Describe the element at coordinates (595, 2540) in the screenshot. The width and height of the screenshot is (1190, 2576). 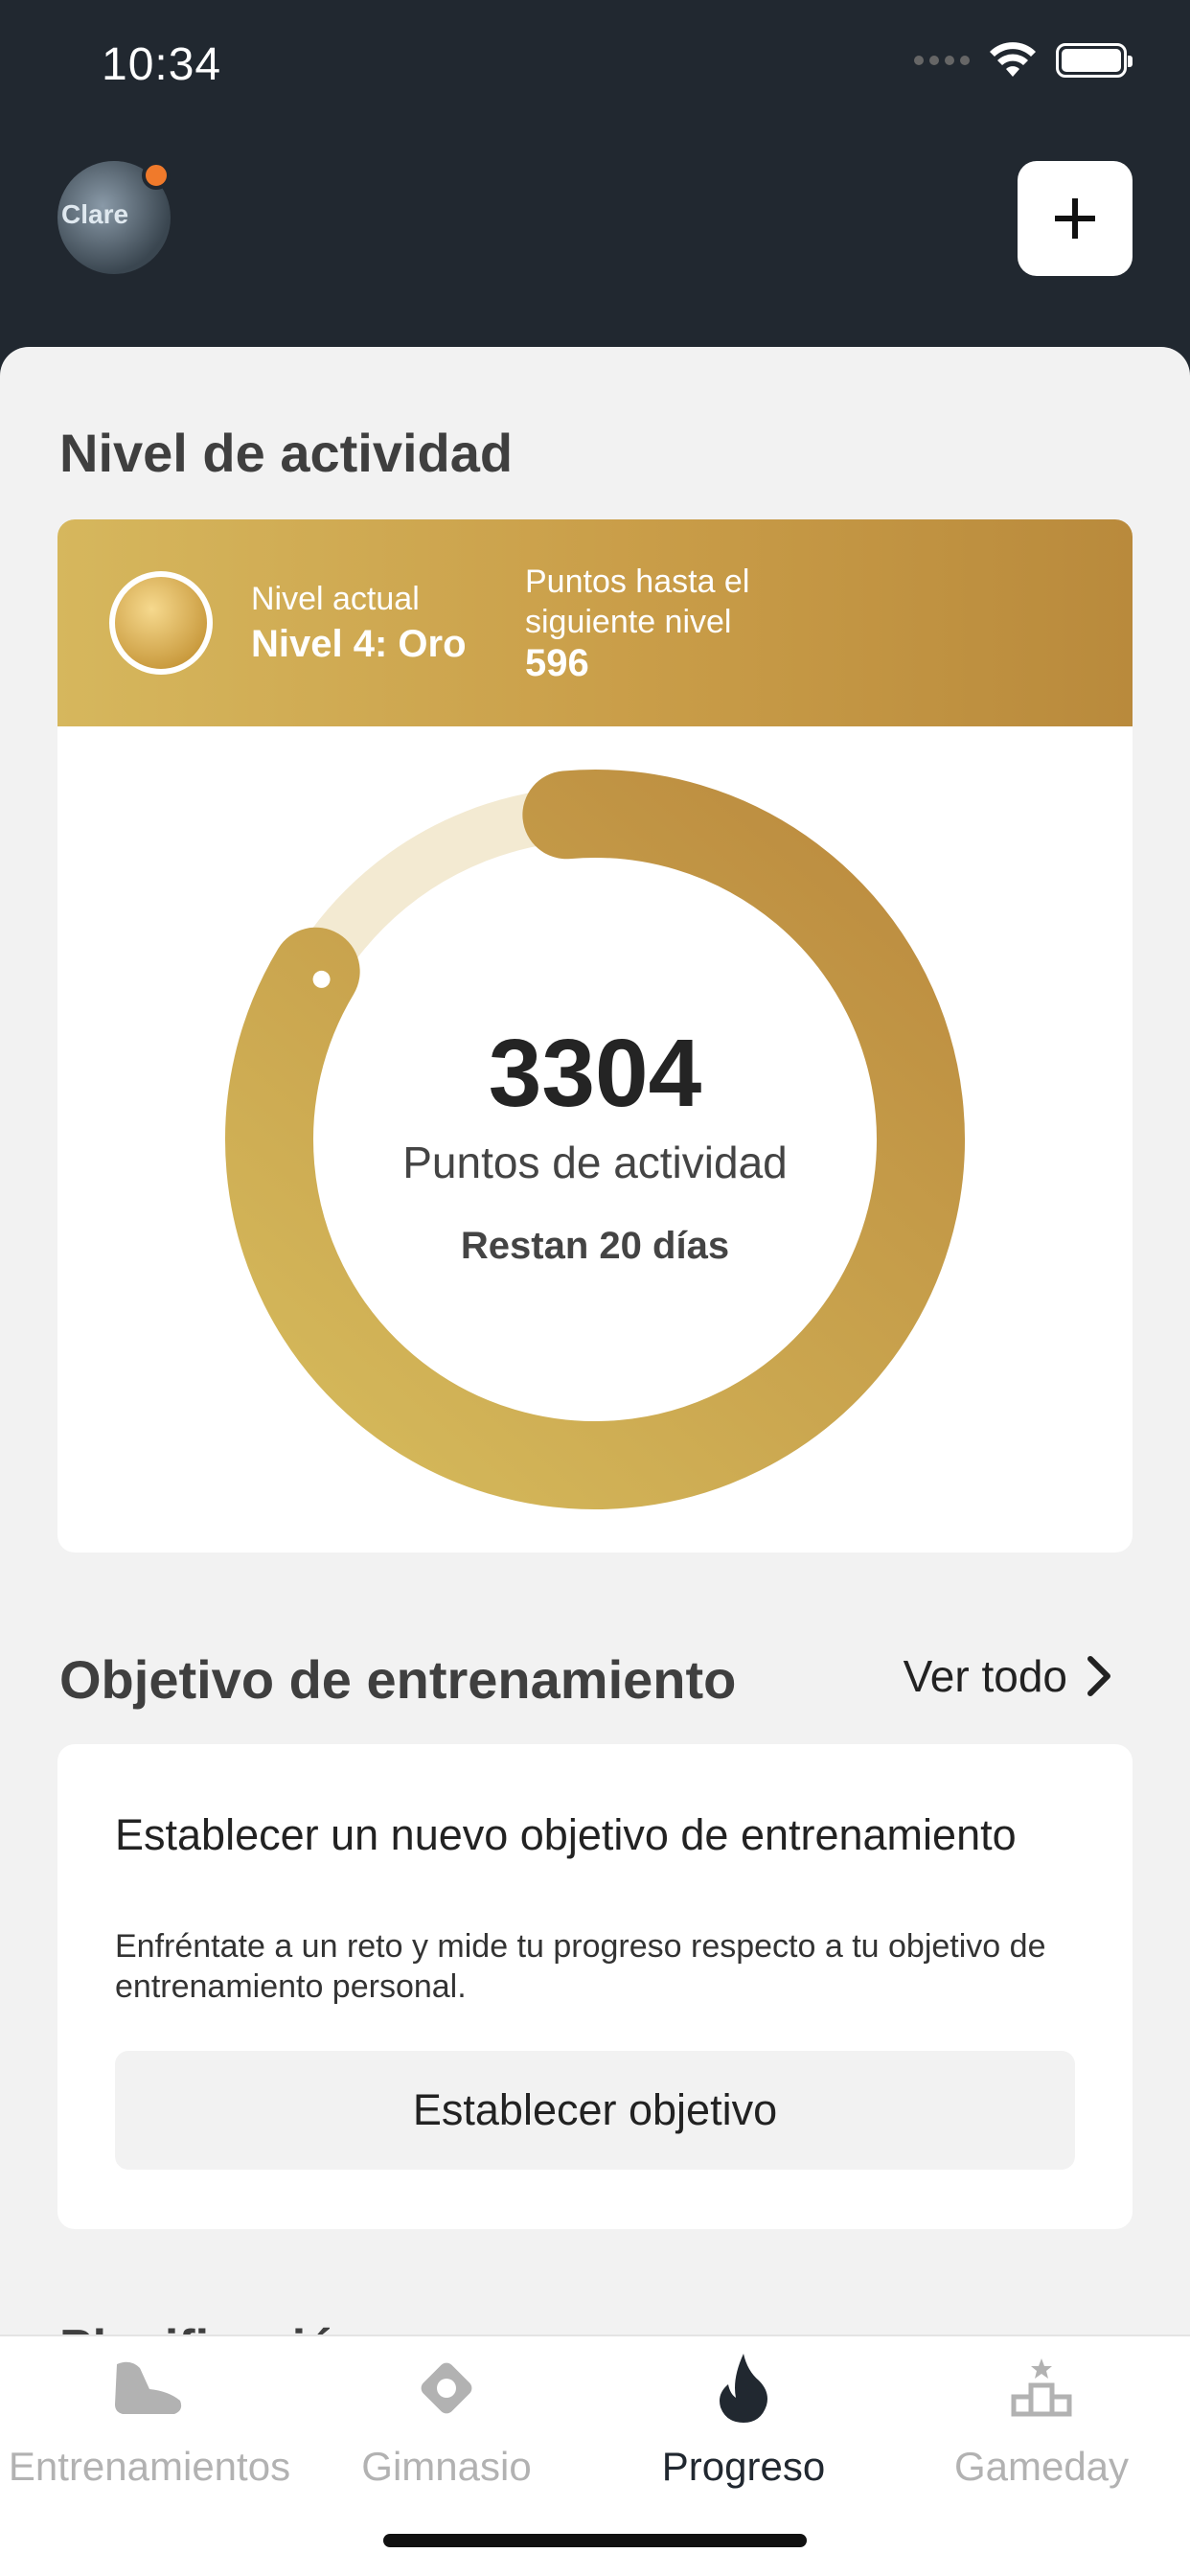
I see `home-indicator` at that location.